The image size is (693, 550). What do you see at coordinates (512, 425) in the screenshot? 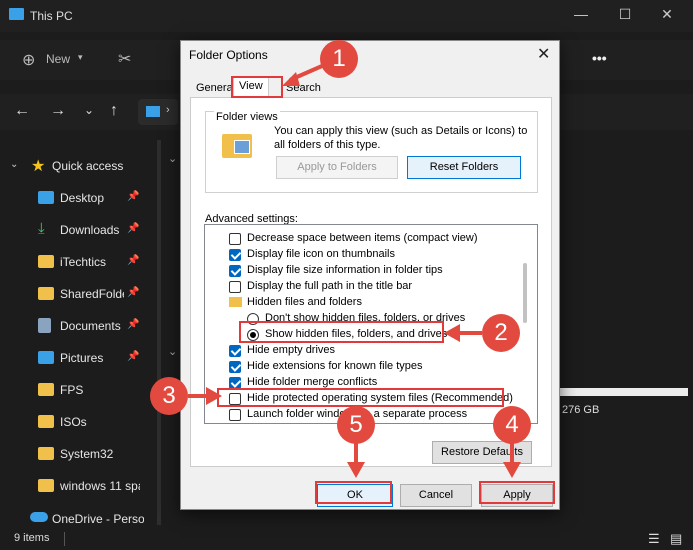
I see `step-badge-4: 4` at bounding box center [512, 425].